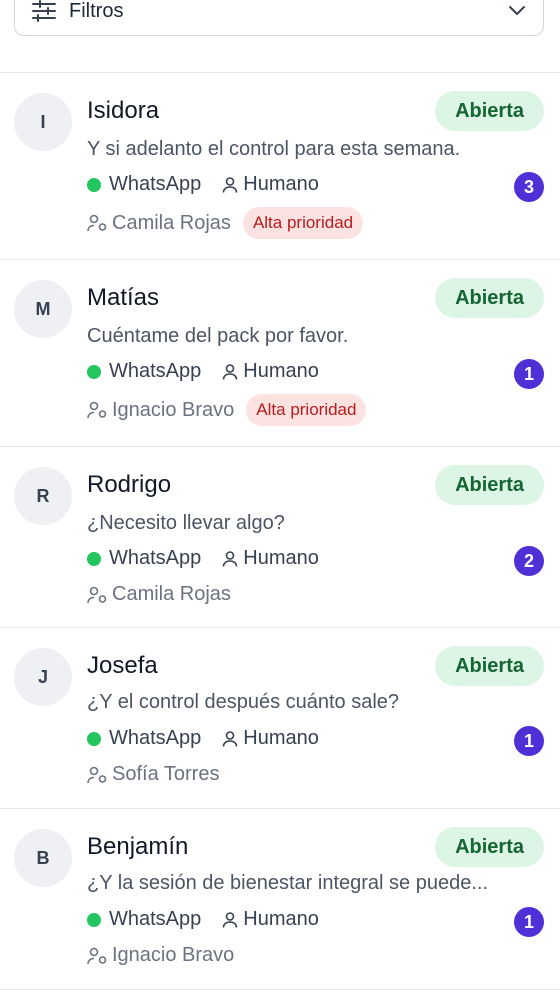 The width and height of the screenshot is (560, 1005). I want to click on filters-dropdown: Filtros, so click(279, 18).